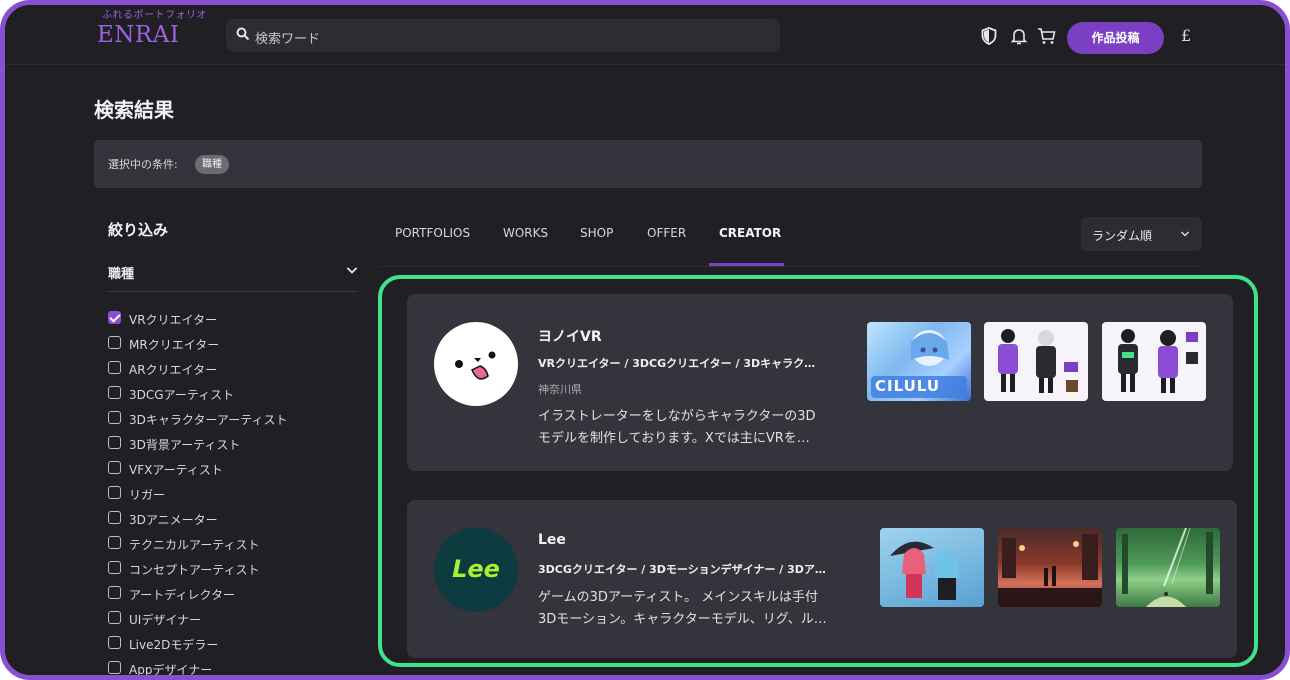 This screenshot has width=1290, height=680. Describe the element at coordinates (746, 264) in the screenshot. I see `active-tab-indicator` at that location.